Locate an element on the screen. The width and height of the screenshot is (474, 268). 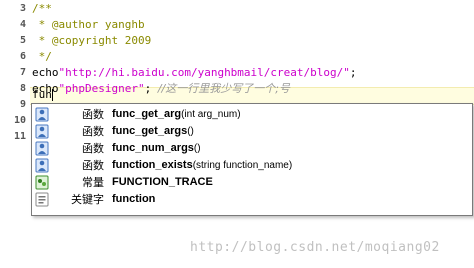
line-number: 3 is located at coordinates (22, 8).